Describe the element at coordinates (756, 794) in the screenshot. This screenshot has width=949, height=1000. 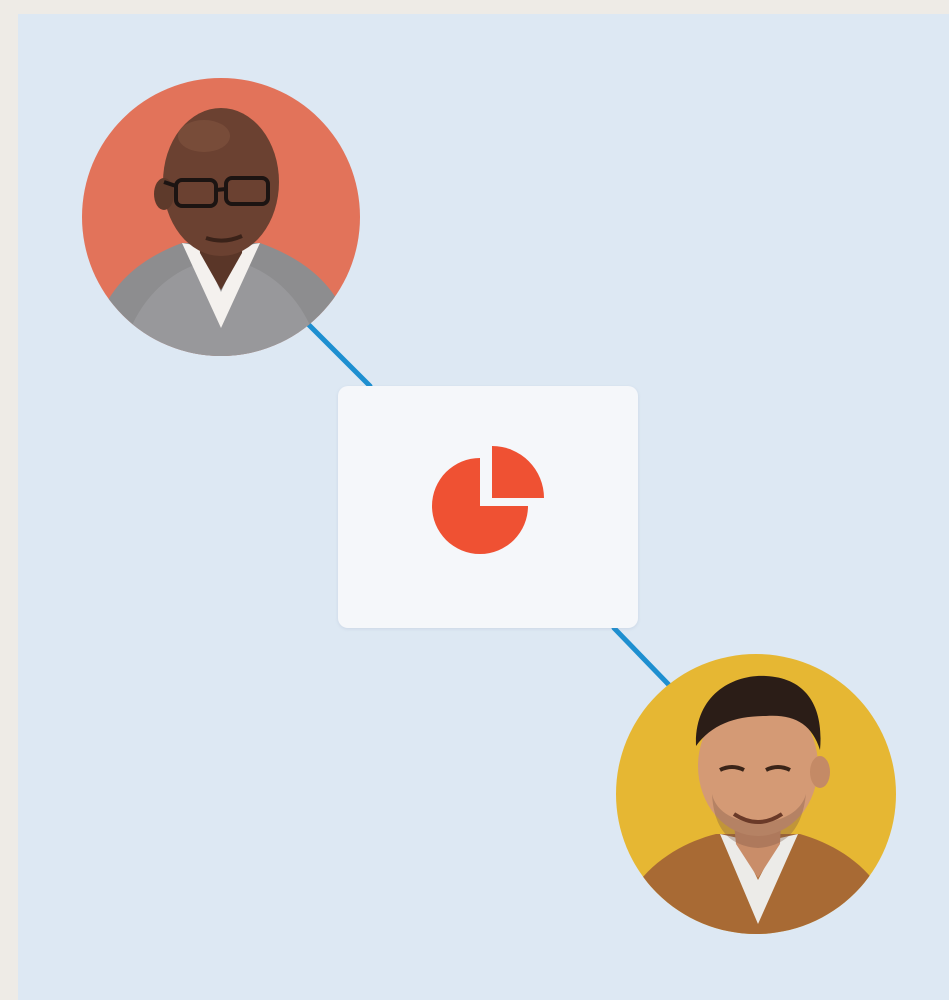
I see `person-avatar-smiling` at that location.